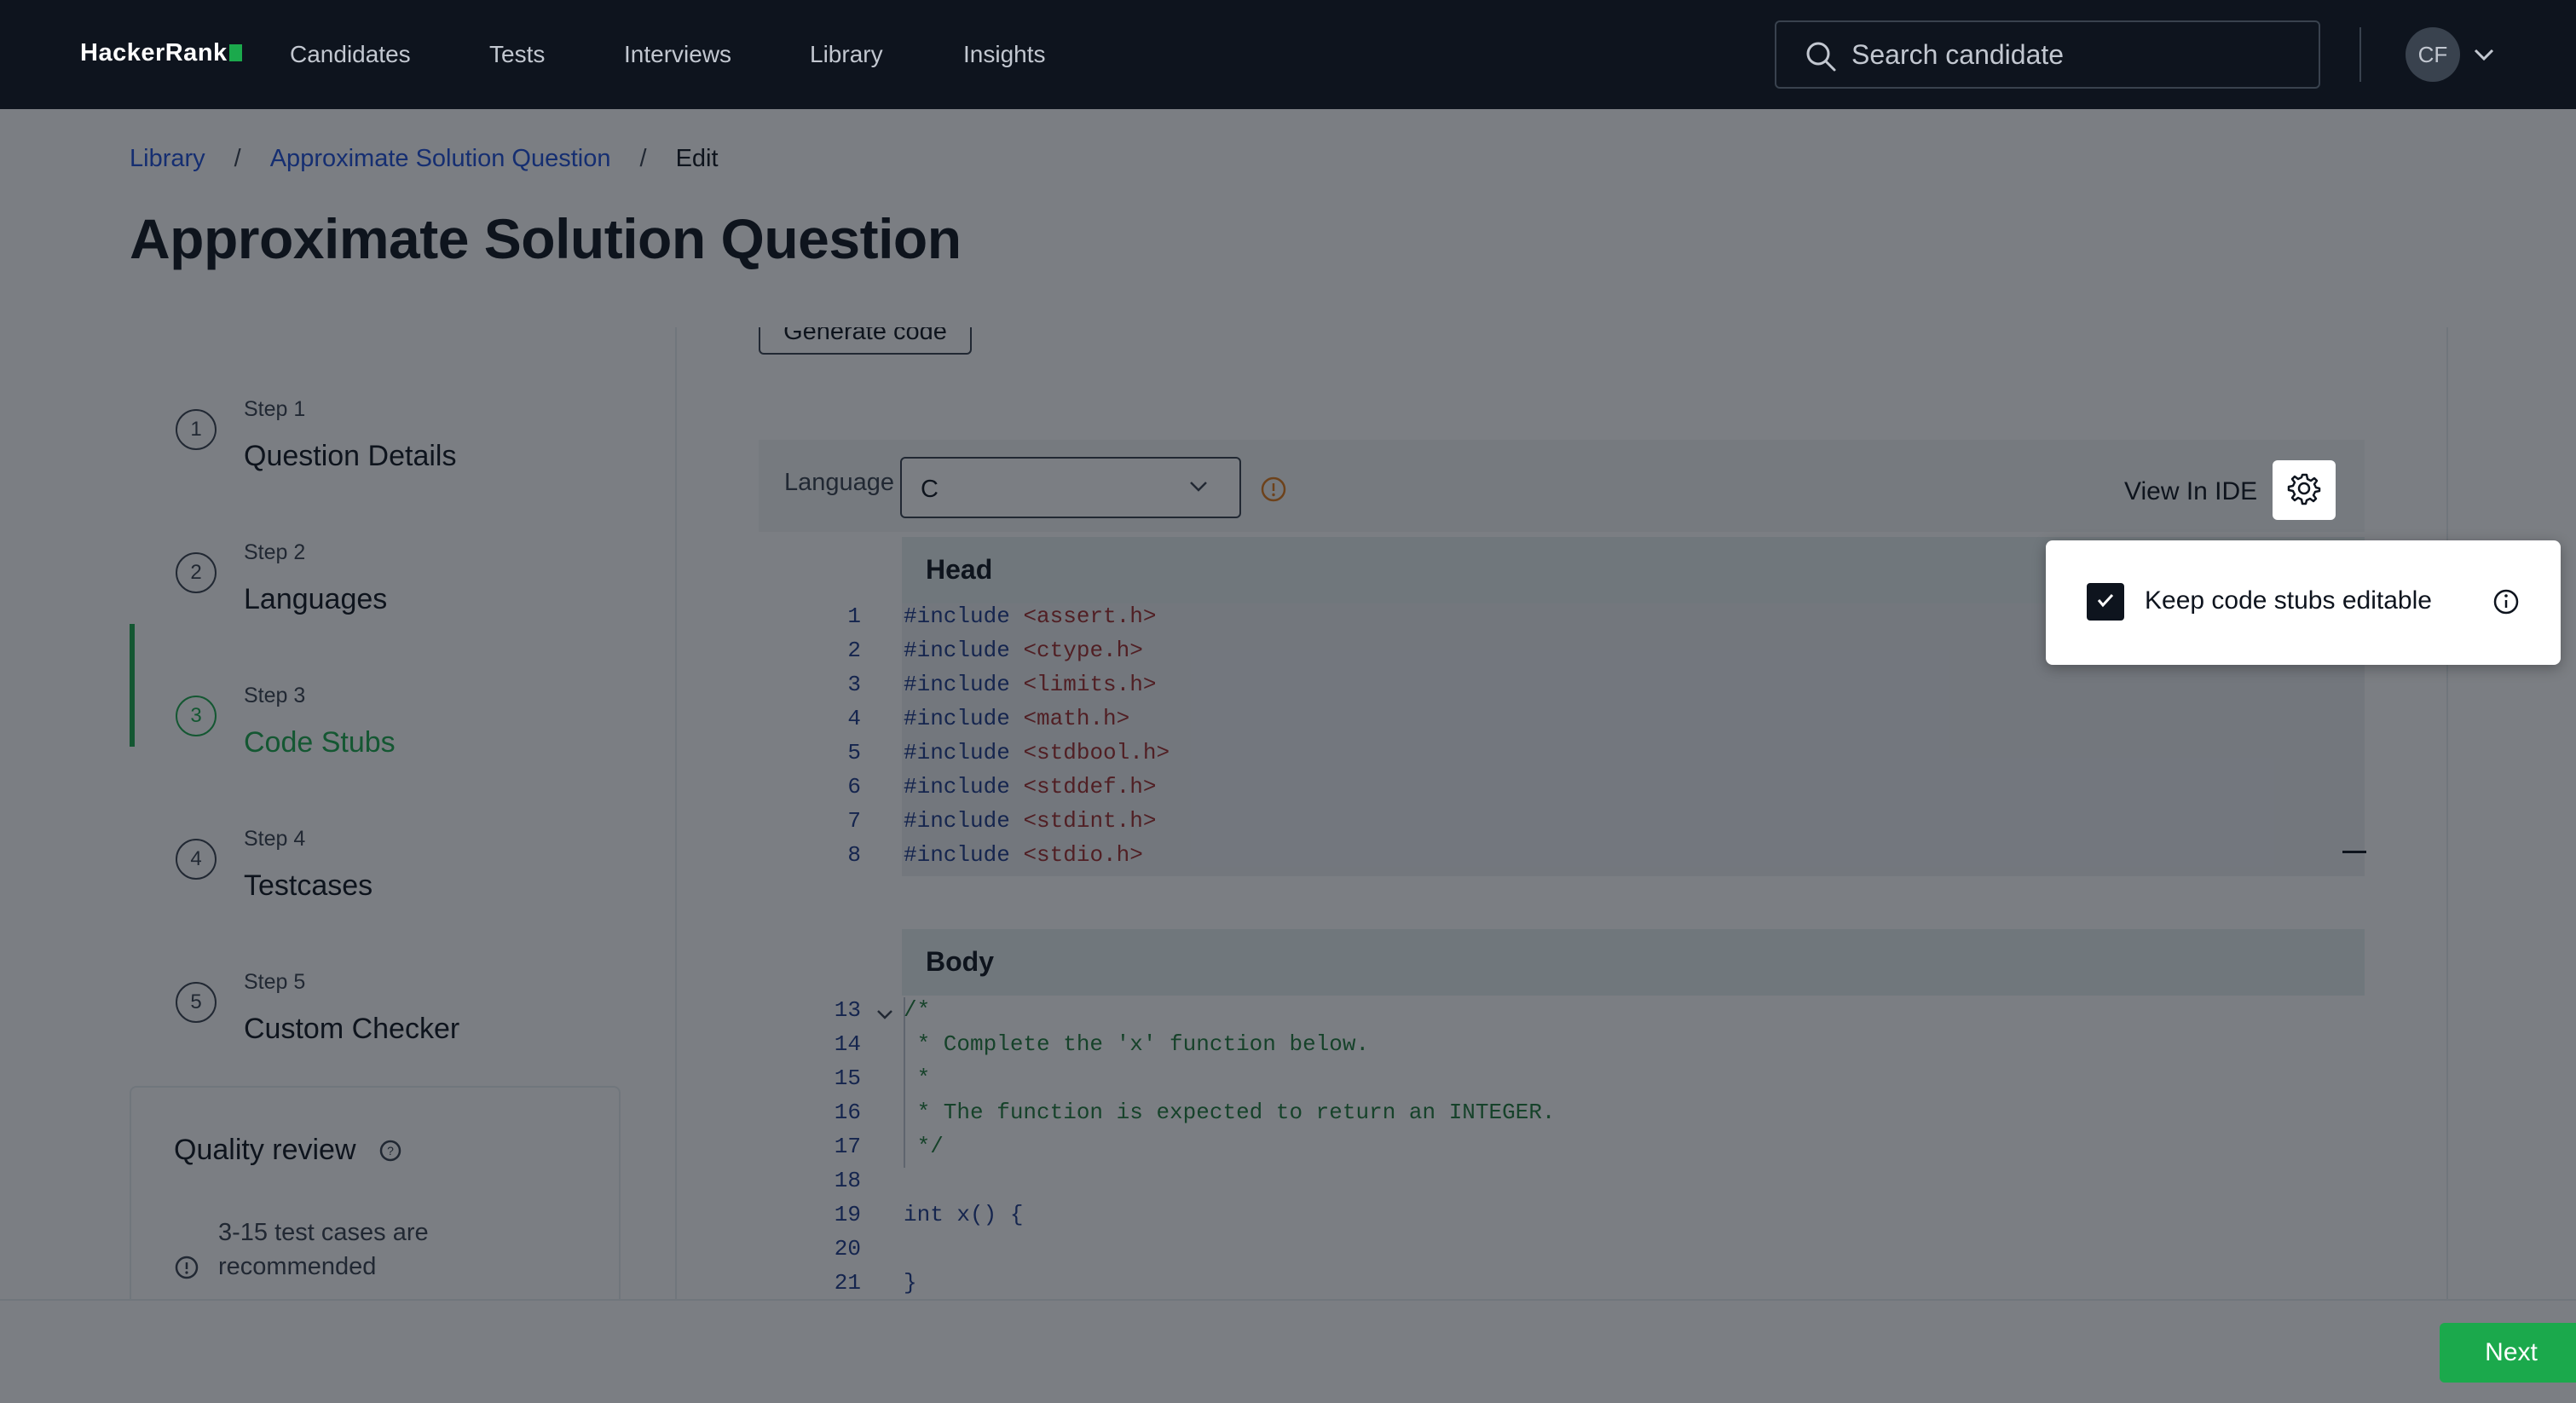 The width and height of the screenshot is (2576, 1403). Describe the element at coordinates (440, 159) in the screenshot. I see `breadcrumb-question: Approximate Solution Question` at that location.